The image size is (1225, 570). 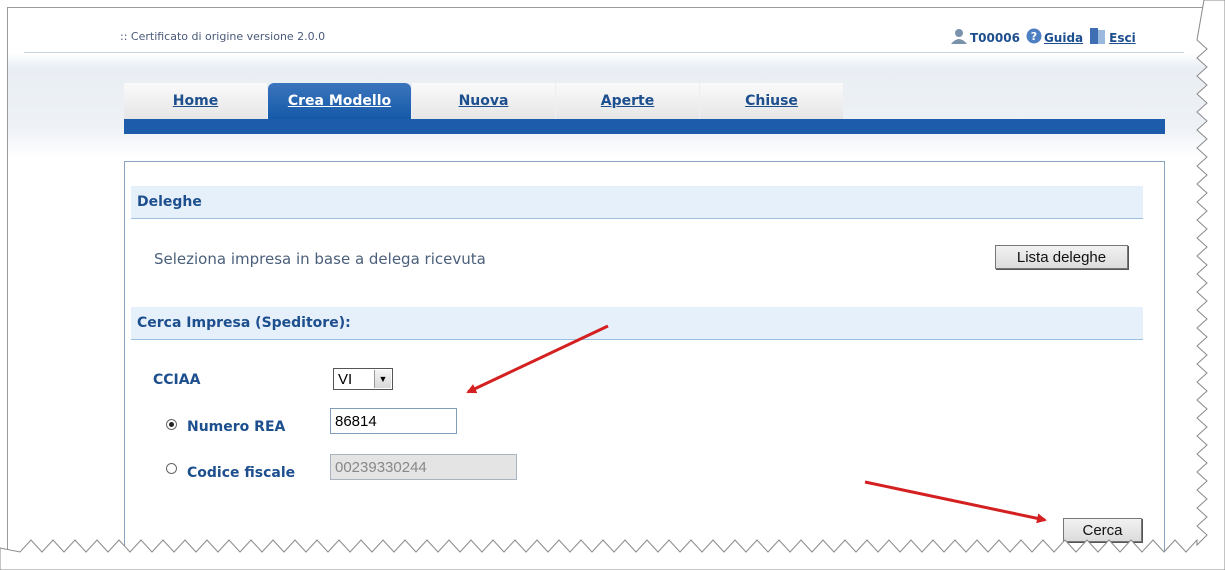 I want to click on codice-fiscale-label: Codice fiscale, so click(x=241, y=473).